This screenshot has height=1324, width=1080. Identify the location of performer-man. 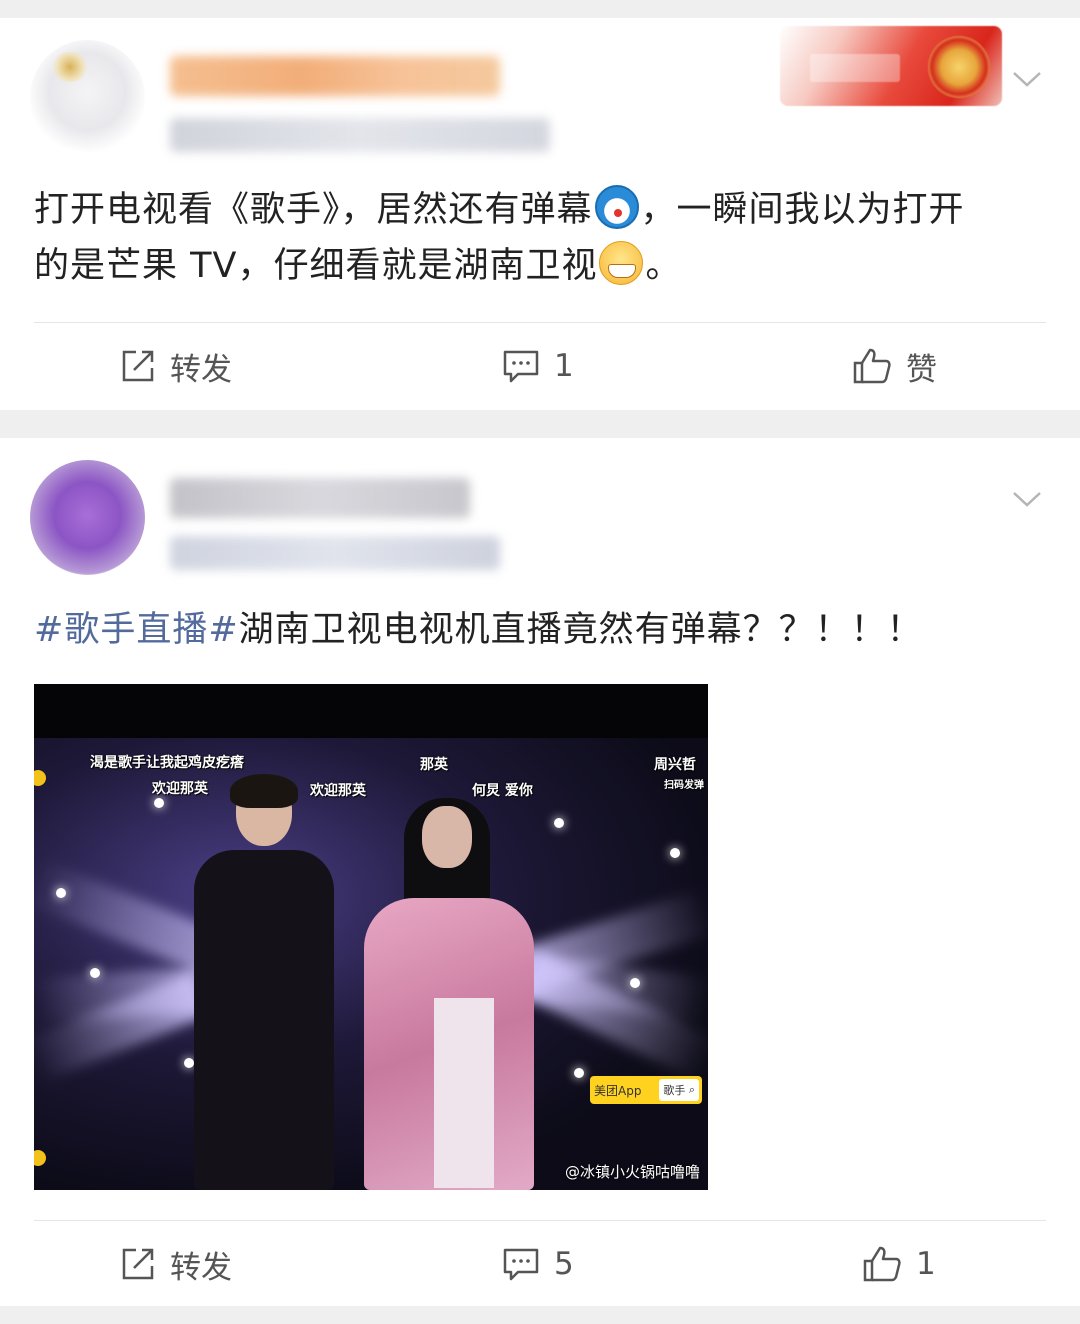
(264, 982).